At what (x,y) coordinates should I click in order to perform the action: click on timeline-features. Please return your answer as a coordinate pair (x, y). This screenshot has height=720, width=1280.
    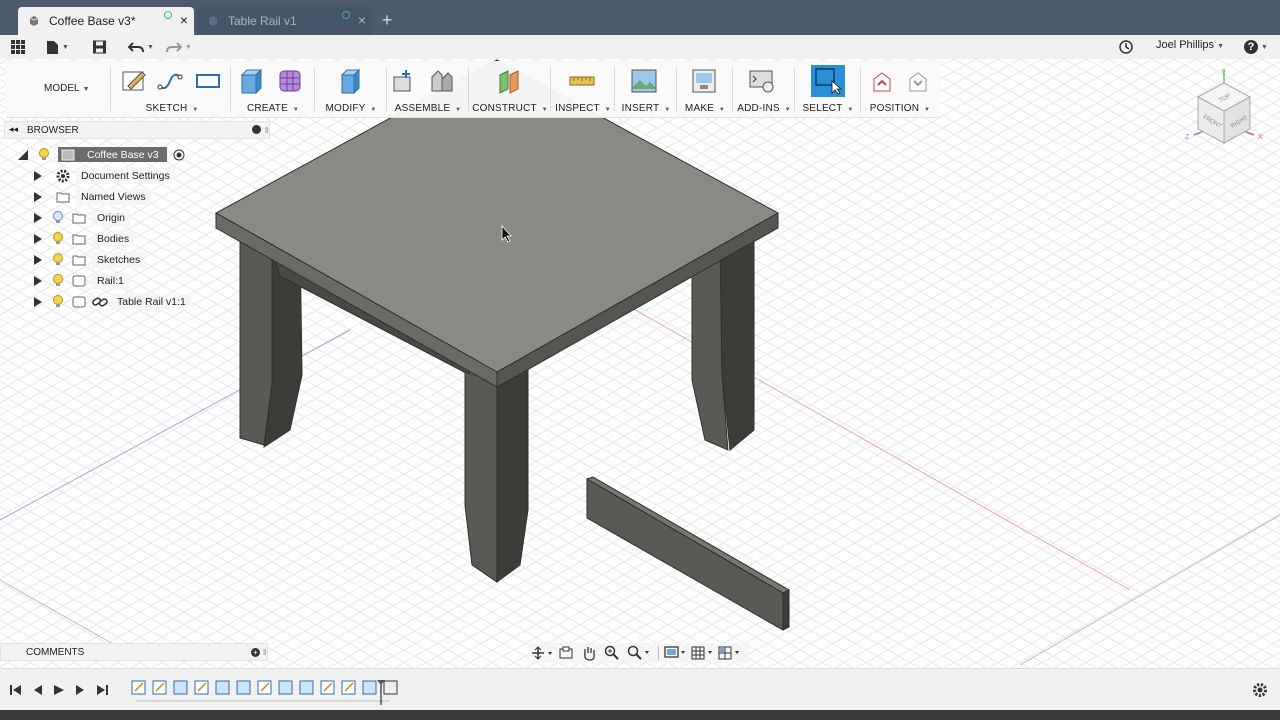
    Looking at the image, I should click on (268, 691).